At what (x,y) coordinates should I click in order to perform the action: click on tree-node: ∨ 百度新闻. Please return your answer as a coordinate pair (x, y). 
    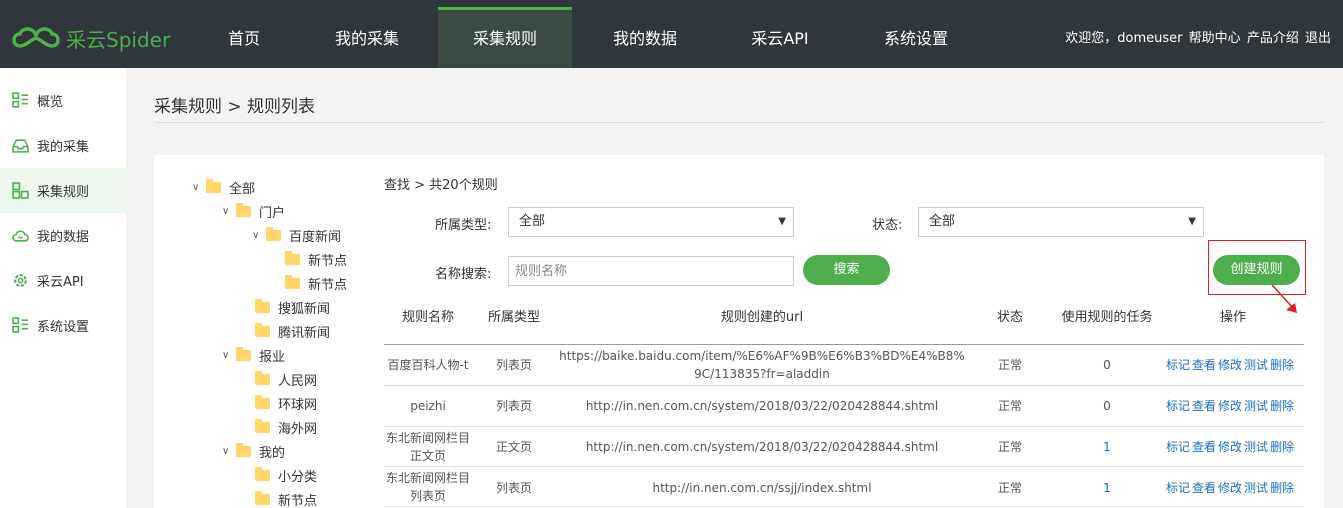
    Looking at the image, I should click on (296, 235).